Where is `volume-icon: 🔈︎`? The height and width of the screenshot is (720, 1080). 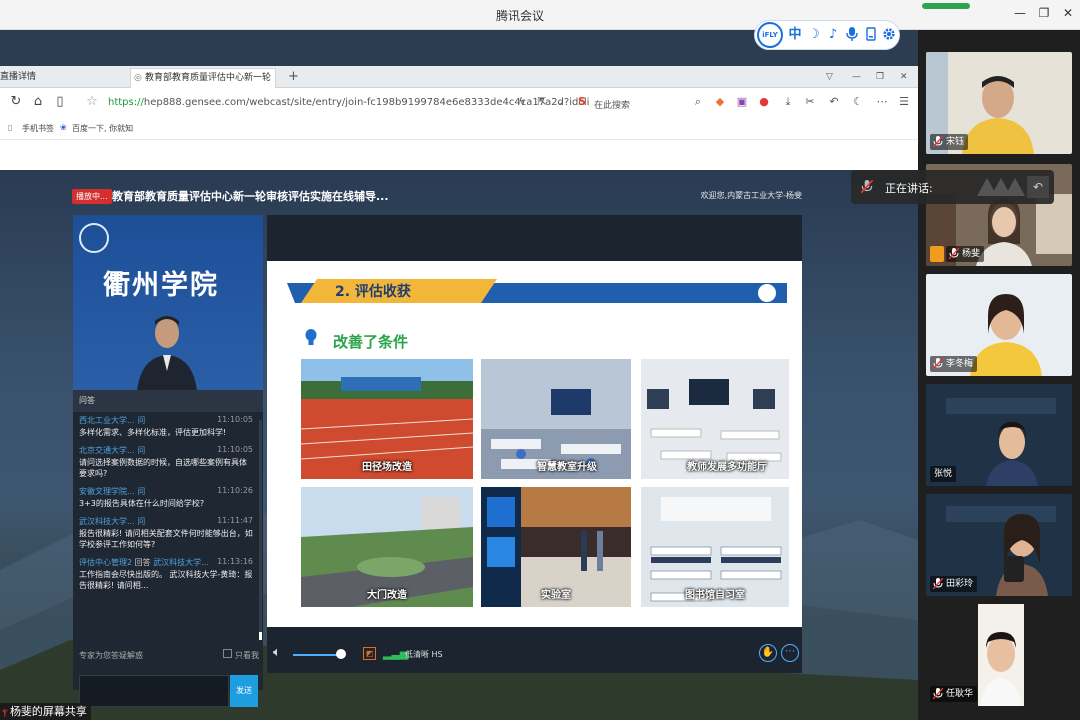
volume-icon: 🔈︎ is located at coordinates (277, 652).